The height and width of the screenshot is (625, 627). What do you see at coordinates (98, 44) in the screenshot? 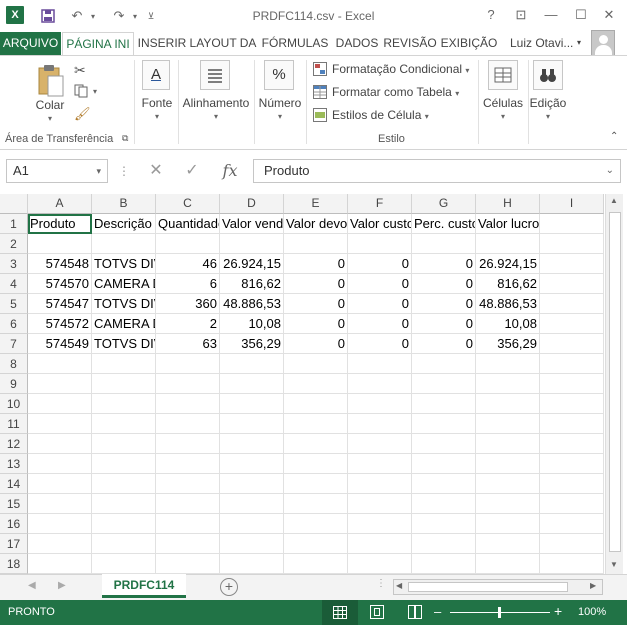
I see `tab-pagina-inicial: PÁGINA INI` at bounding box center [98, 44].